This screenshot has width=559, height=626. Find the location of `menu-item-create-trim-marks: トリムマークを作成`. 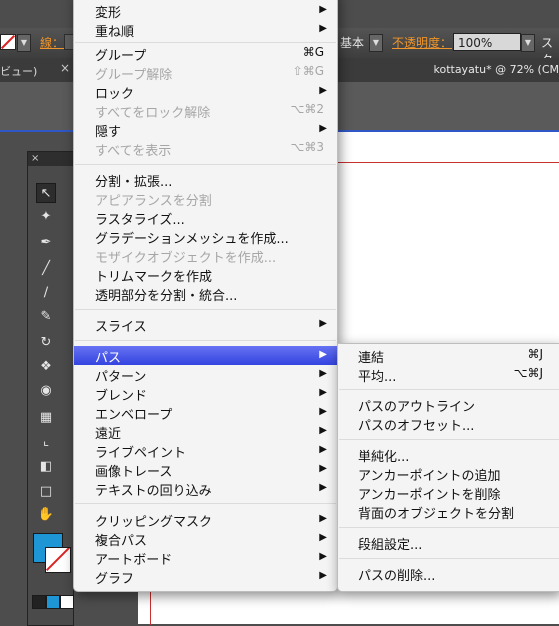

menu-item-create-trim-marks: トリムマークを作成 is located at coordinates (205, 275).